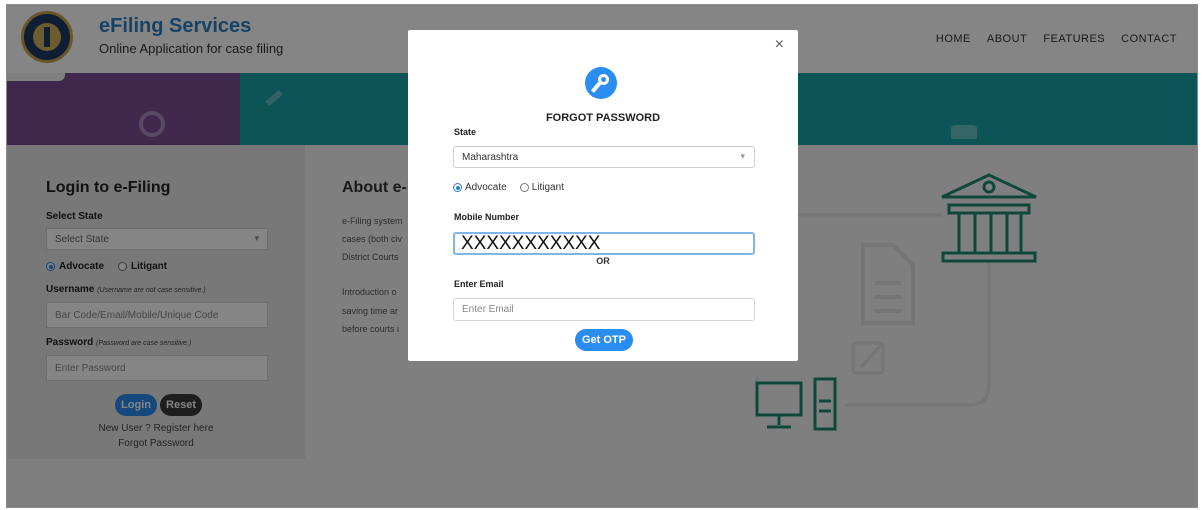 Image resolution: width=1202 pixels, height=510 pixels. I want to click on mobile-number-input: XXXXXXXXXXX, so click(604, 243).